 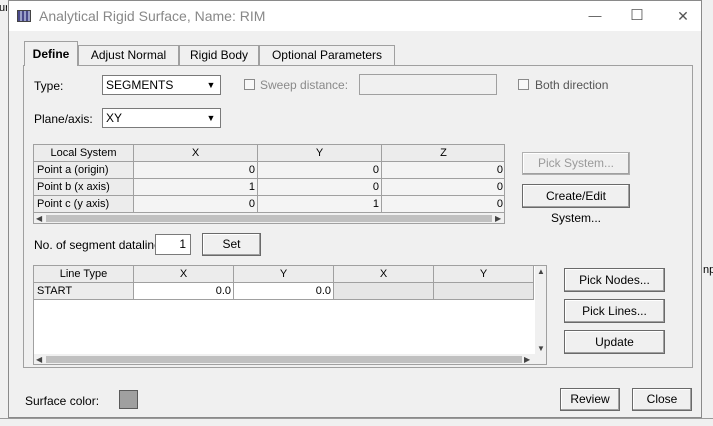 I want to click on y2-column-header: Y, so click(x=484, y=274).